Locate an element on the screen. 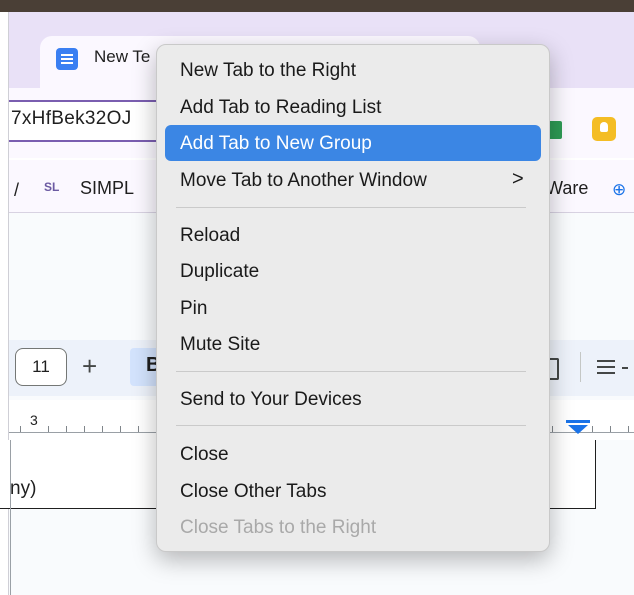 This screenshot has width=634, height=595. indent-marker-icon is located at coordinates (578, 429).